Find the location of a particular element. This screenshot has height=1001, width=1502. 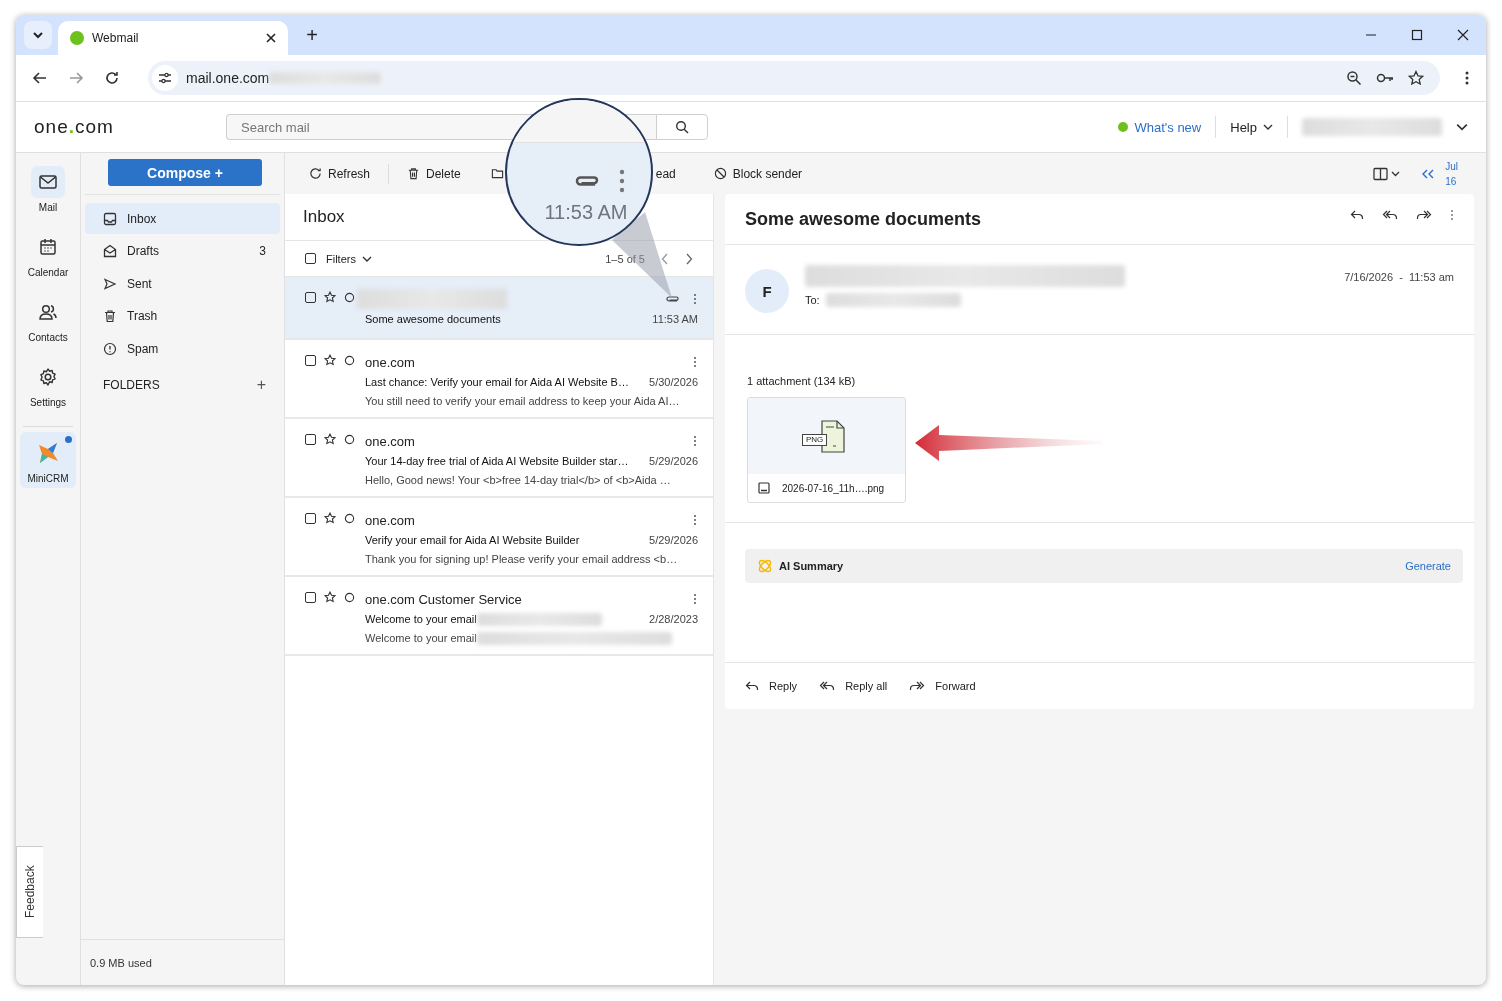

folder-item: Drafts 3 is located at coordinates (182, 251).